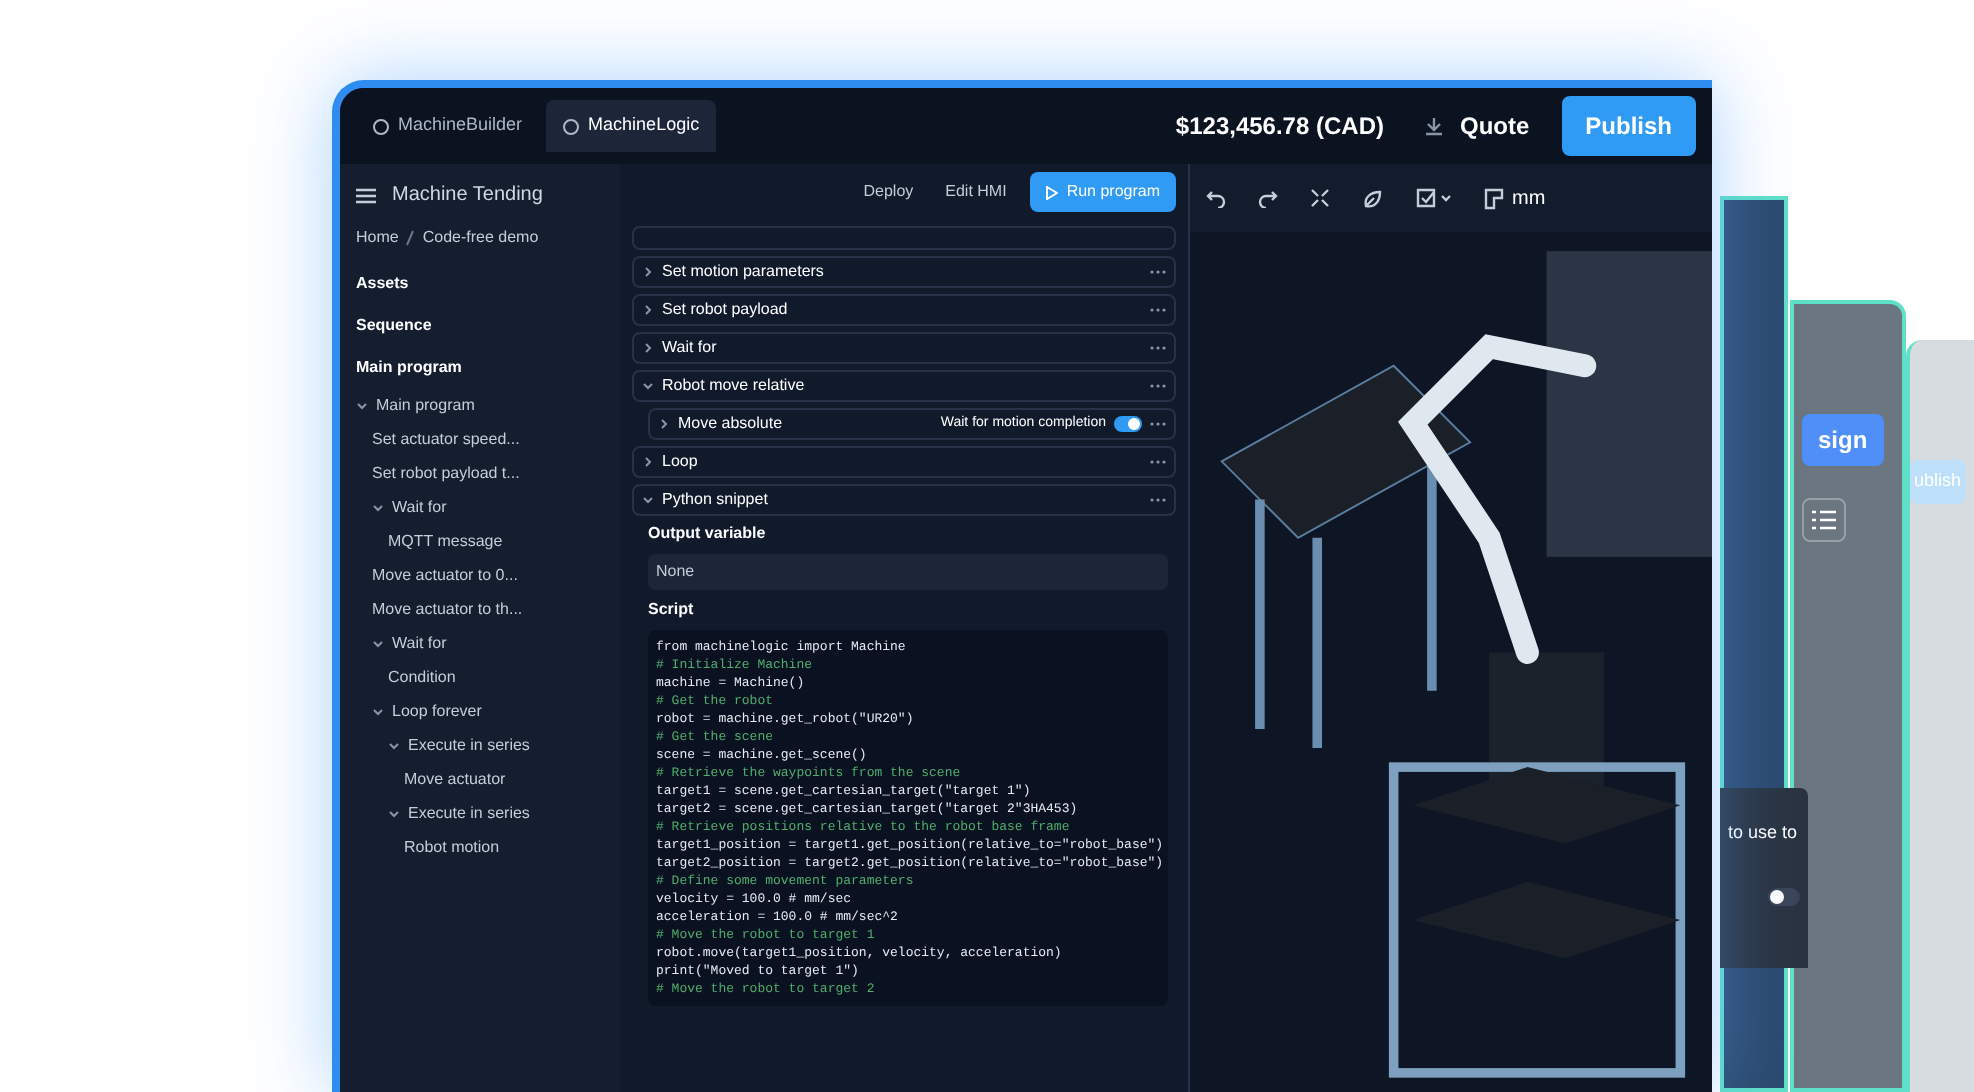 This screenshot has height=1092, width=1974. Describe the element at coordinates (1824, 520) in the screenshot. I see `list-icon` at that location.